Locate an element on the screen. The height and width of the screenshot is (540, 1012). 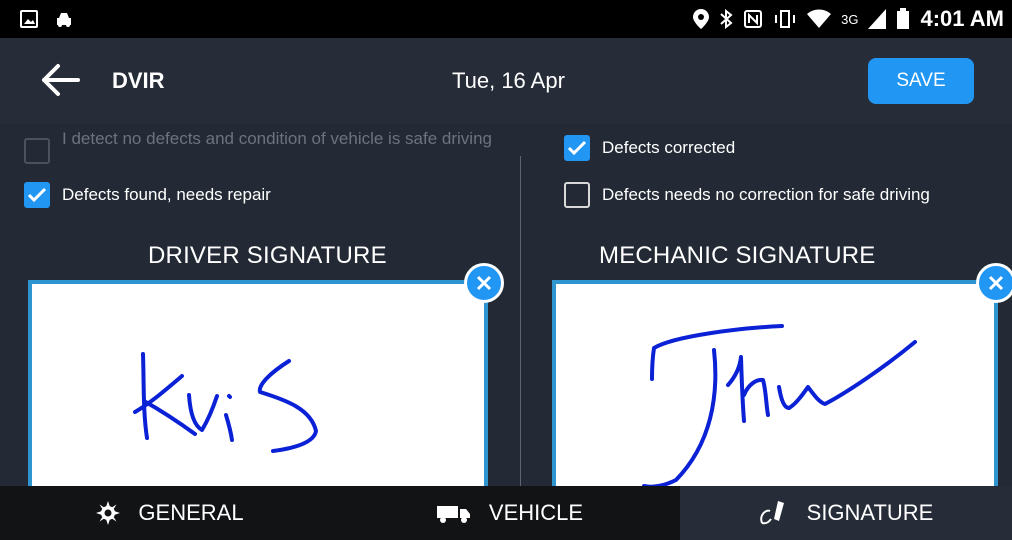
wifi-icon is located at coordinates (819, 18).